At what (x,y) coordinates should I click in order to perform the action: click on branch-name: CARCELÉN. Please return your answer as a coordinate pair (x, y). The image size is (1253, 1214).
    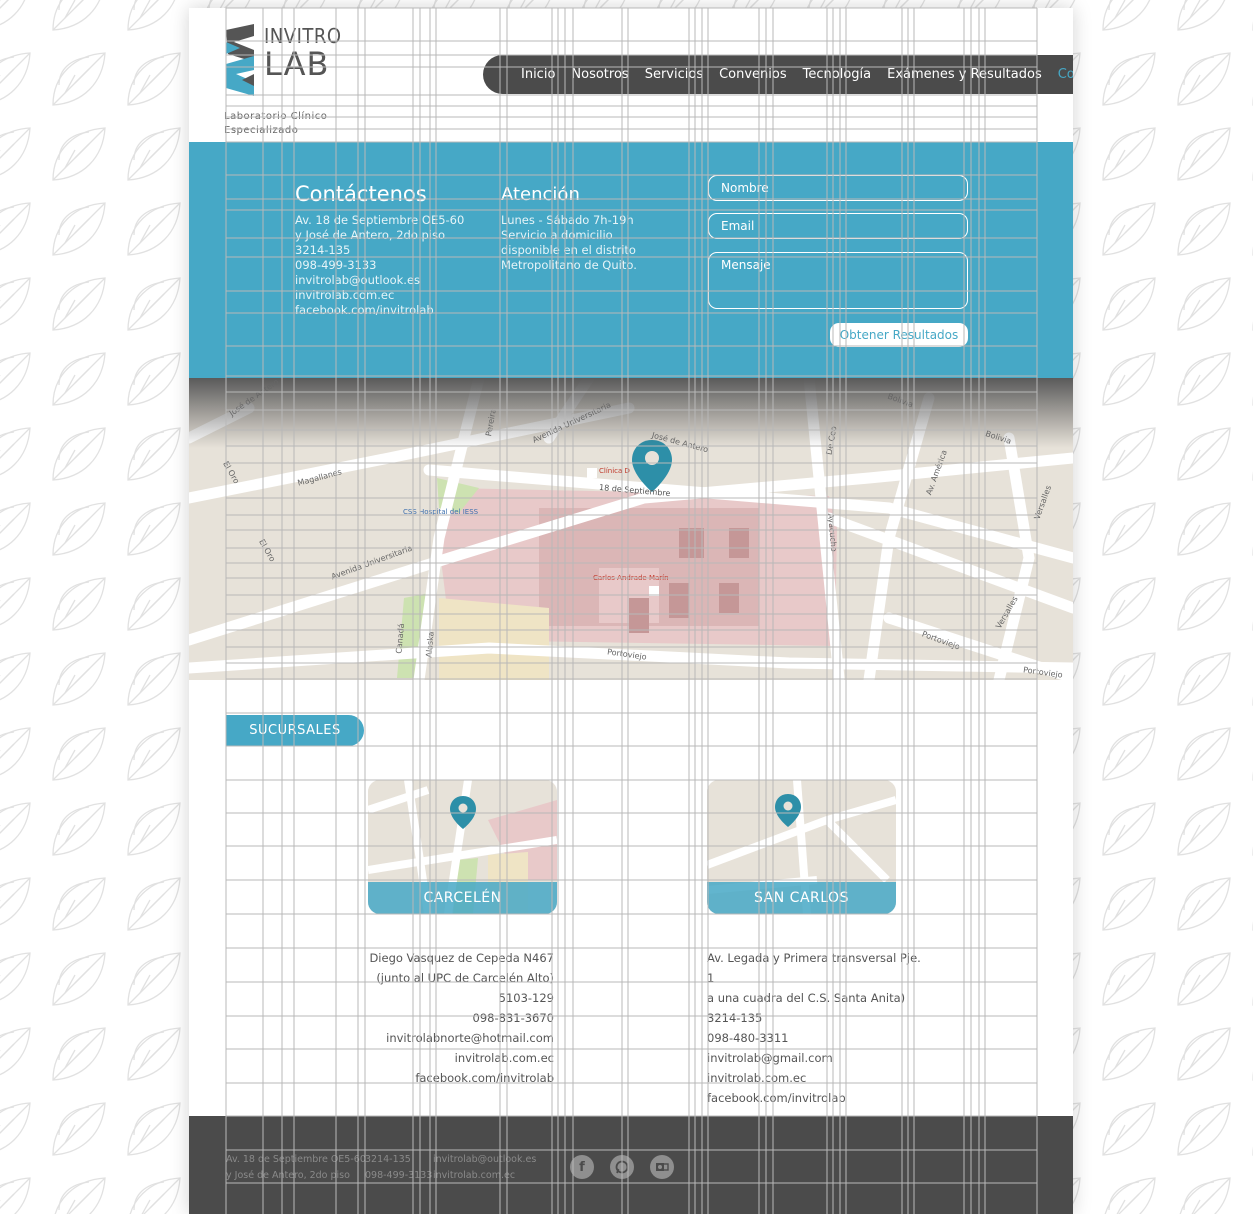
    Looking at the image, I should click on (462, 898).